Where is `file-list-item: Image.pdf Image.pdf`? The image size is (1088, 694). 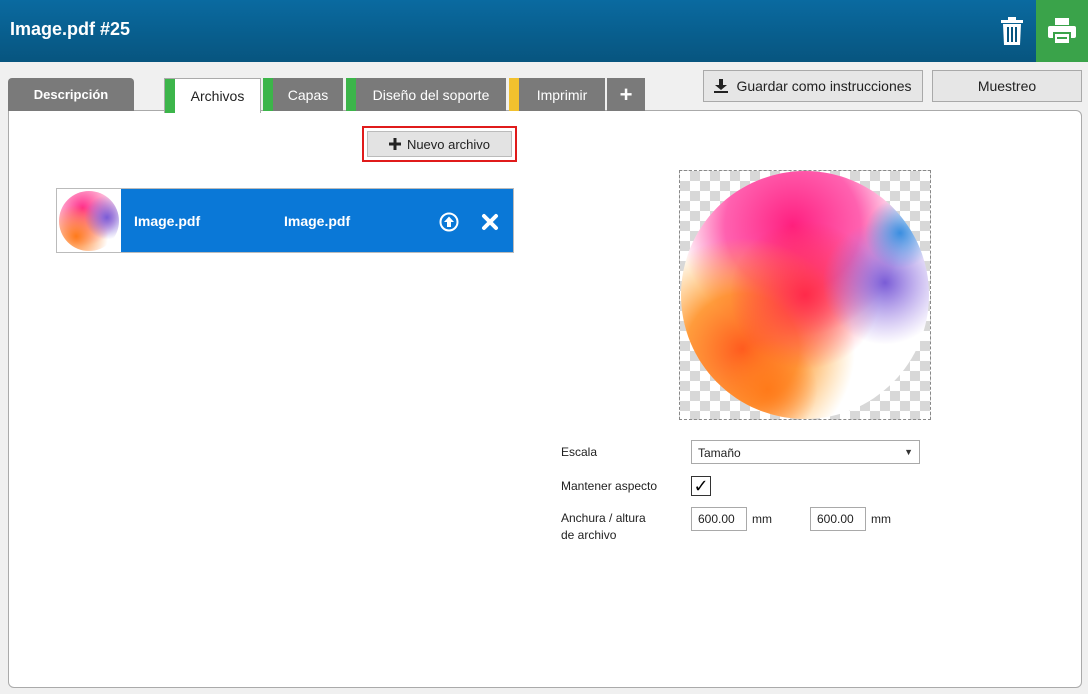
file-list-item: Image.pdf Image.pdf is located at coordinates (285, 220).